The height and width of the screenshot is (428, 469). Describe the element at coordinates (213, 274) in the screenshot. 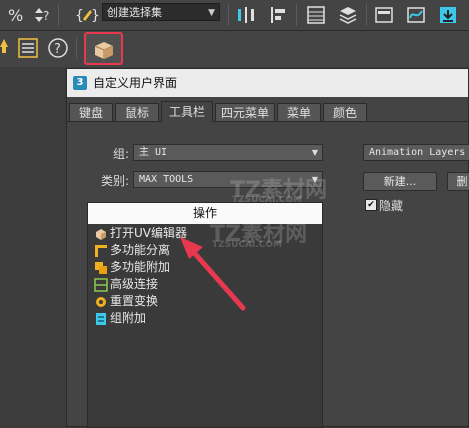

I see `annotation-arrow` at that location.